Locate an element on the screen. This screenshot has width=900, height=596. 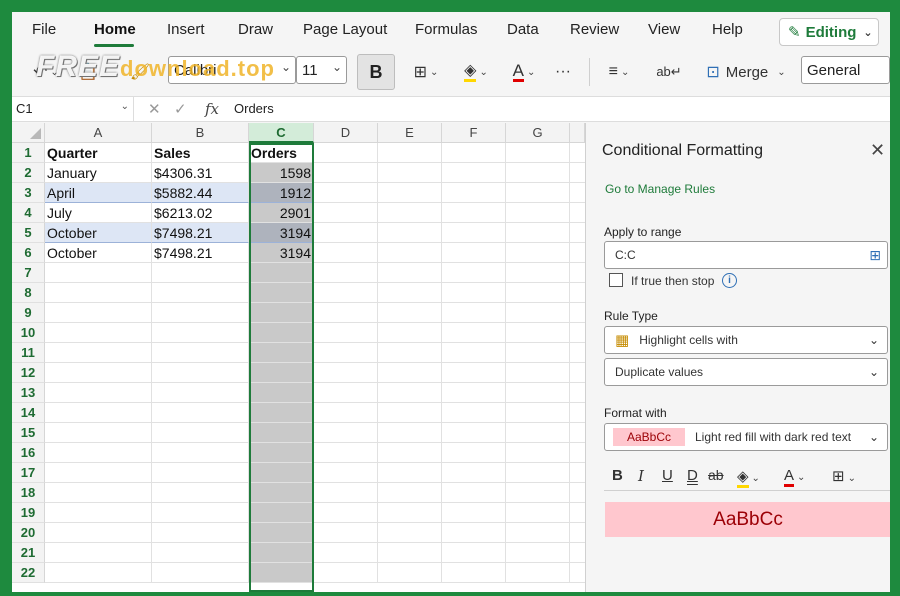
row-header-8: 8 is located at coordinates (28, 293).